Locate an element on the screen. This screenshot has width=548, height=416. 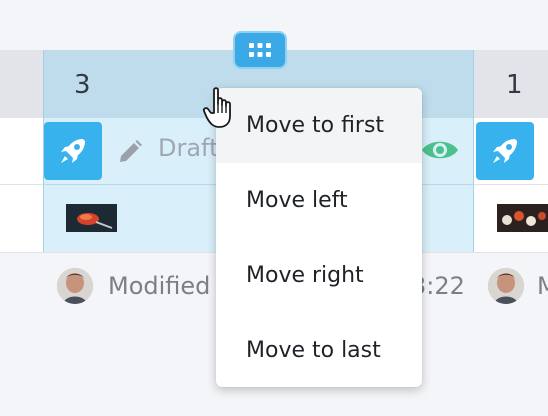
grid-dots-icon is located at coordinates (260, 50).